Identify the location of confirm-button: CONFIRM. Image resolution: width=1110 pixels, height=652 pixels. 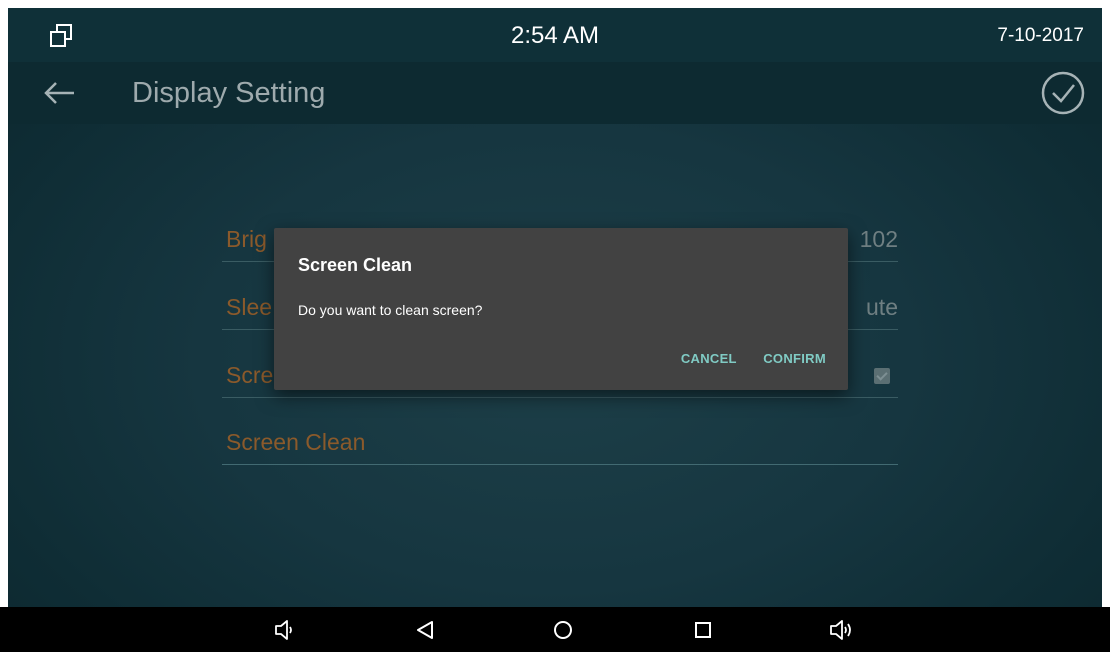
(794, 358).